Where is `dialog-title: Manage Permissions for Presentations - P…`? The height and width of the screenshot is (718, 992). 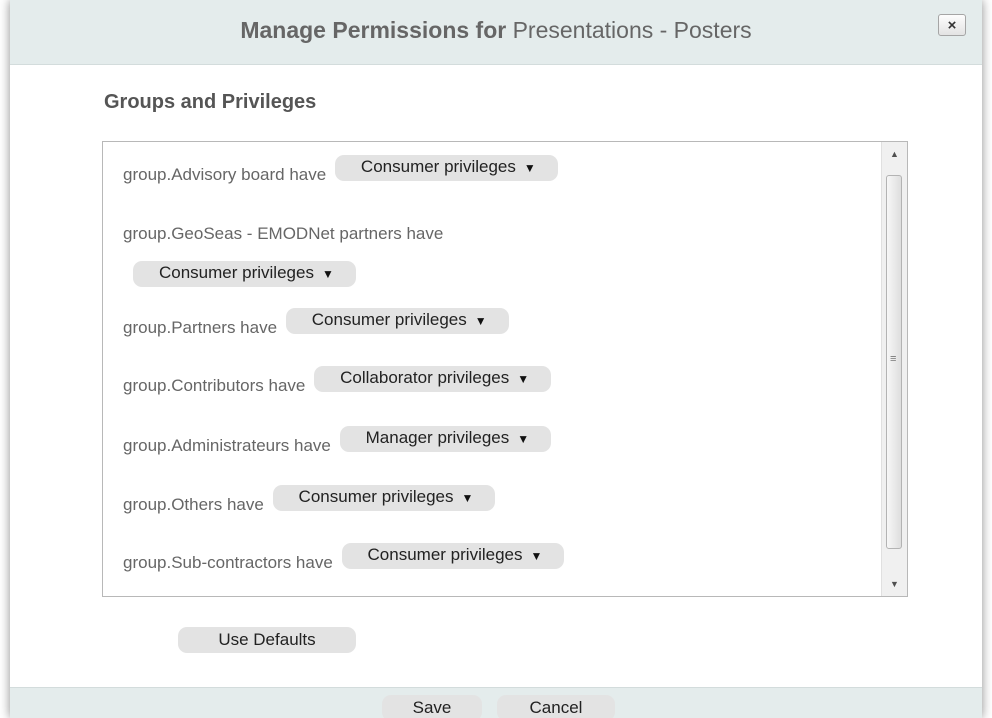
dialog-title: Manage Permissions for Presentations - P… is located at coordinates (496, 30).